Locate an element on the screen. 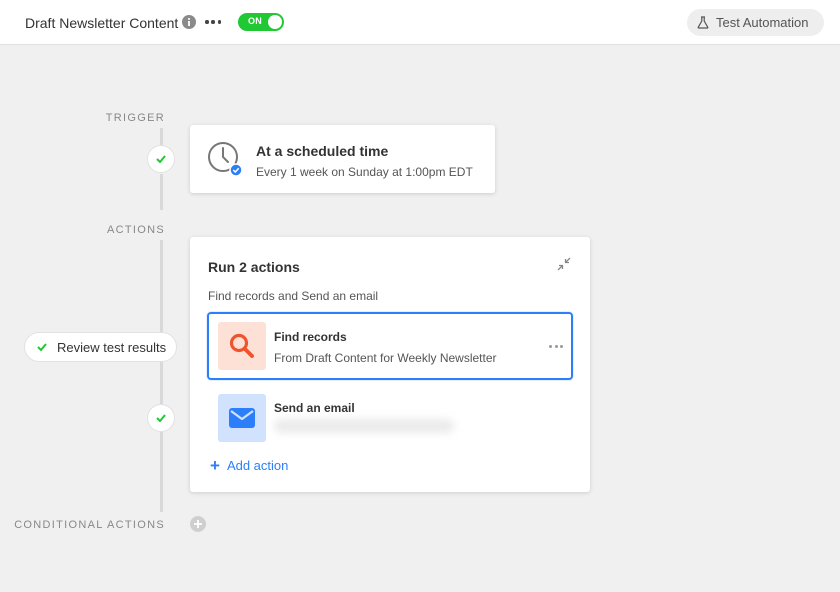 This screenshot has height=592, width=840. search-icon is located at coordinates (241, 345).